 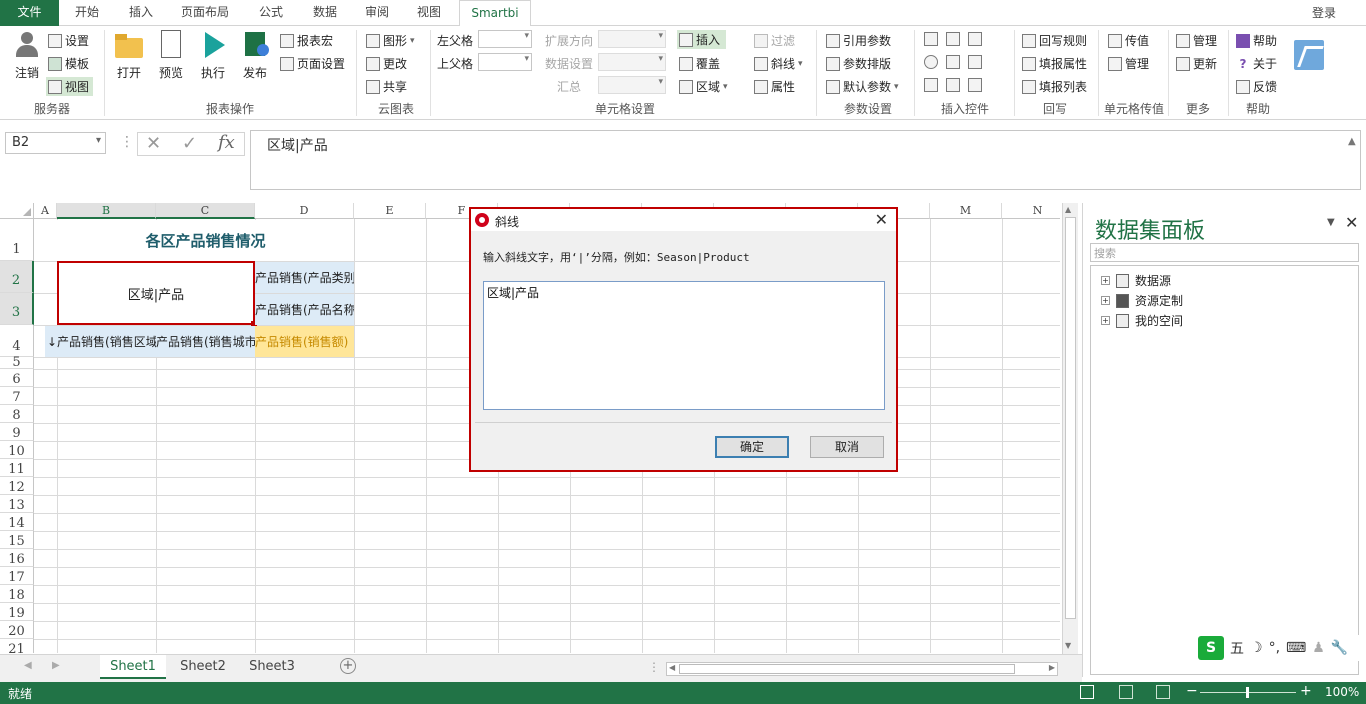 I want to click on dropdown-control-icon, so click(x=953, y=62).